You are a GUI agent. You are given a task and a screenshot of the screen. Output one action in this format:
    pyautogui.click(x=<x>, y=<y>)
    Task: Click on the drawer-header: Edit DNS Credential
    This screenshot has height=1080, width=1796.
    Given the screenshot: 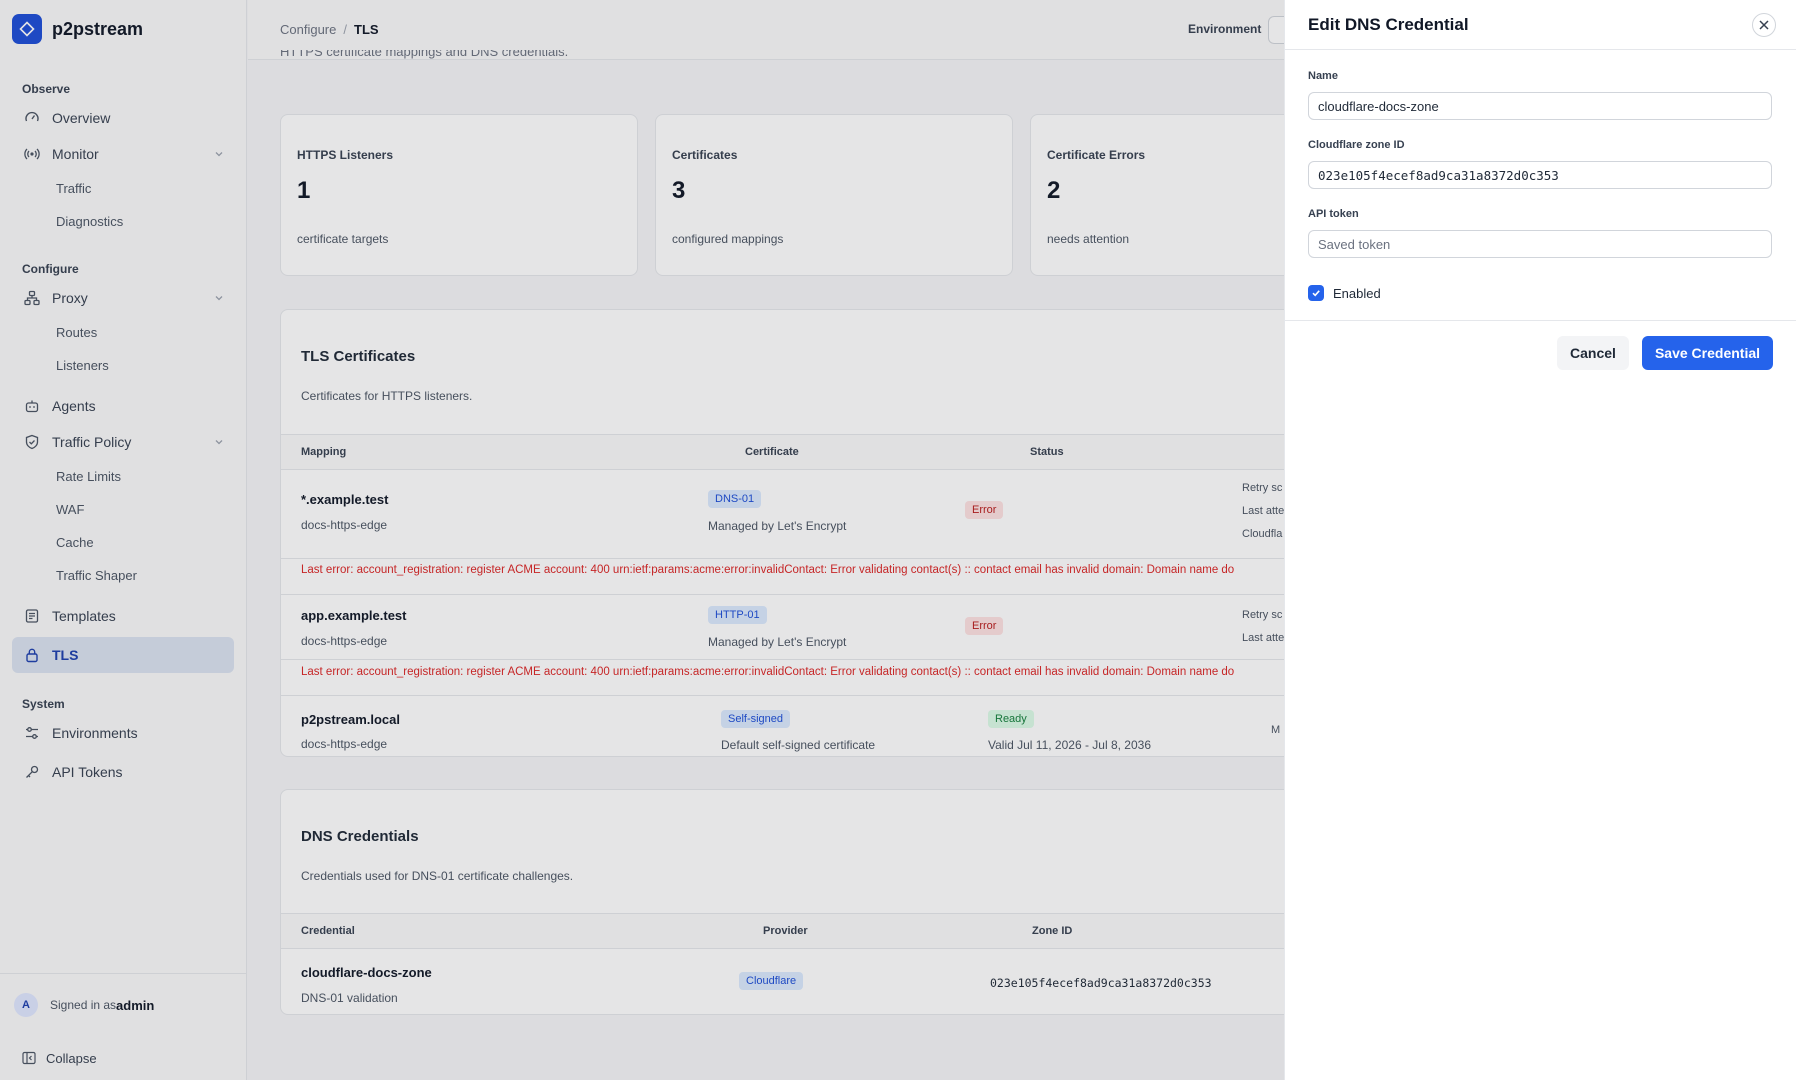 What is the action you would take?
    pyautogui.click(x=1540, y=25)
    